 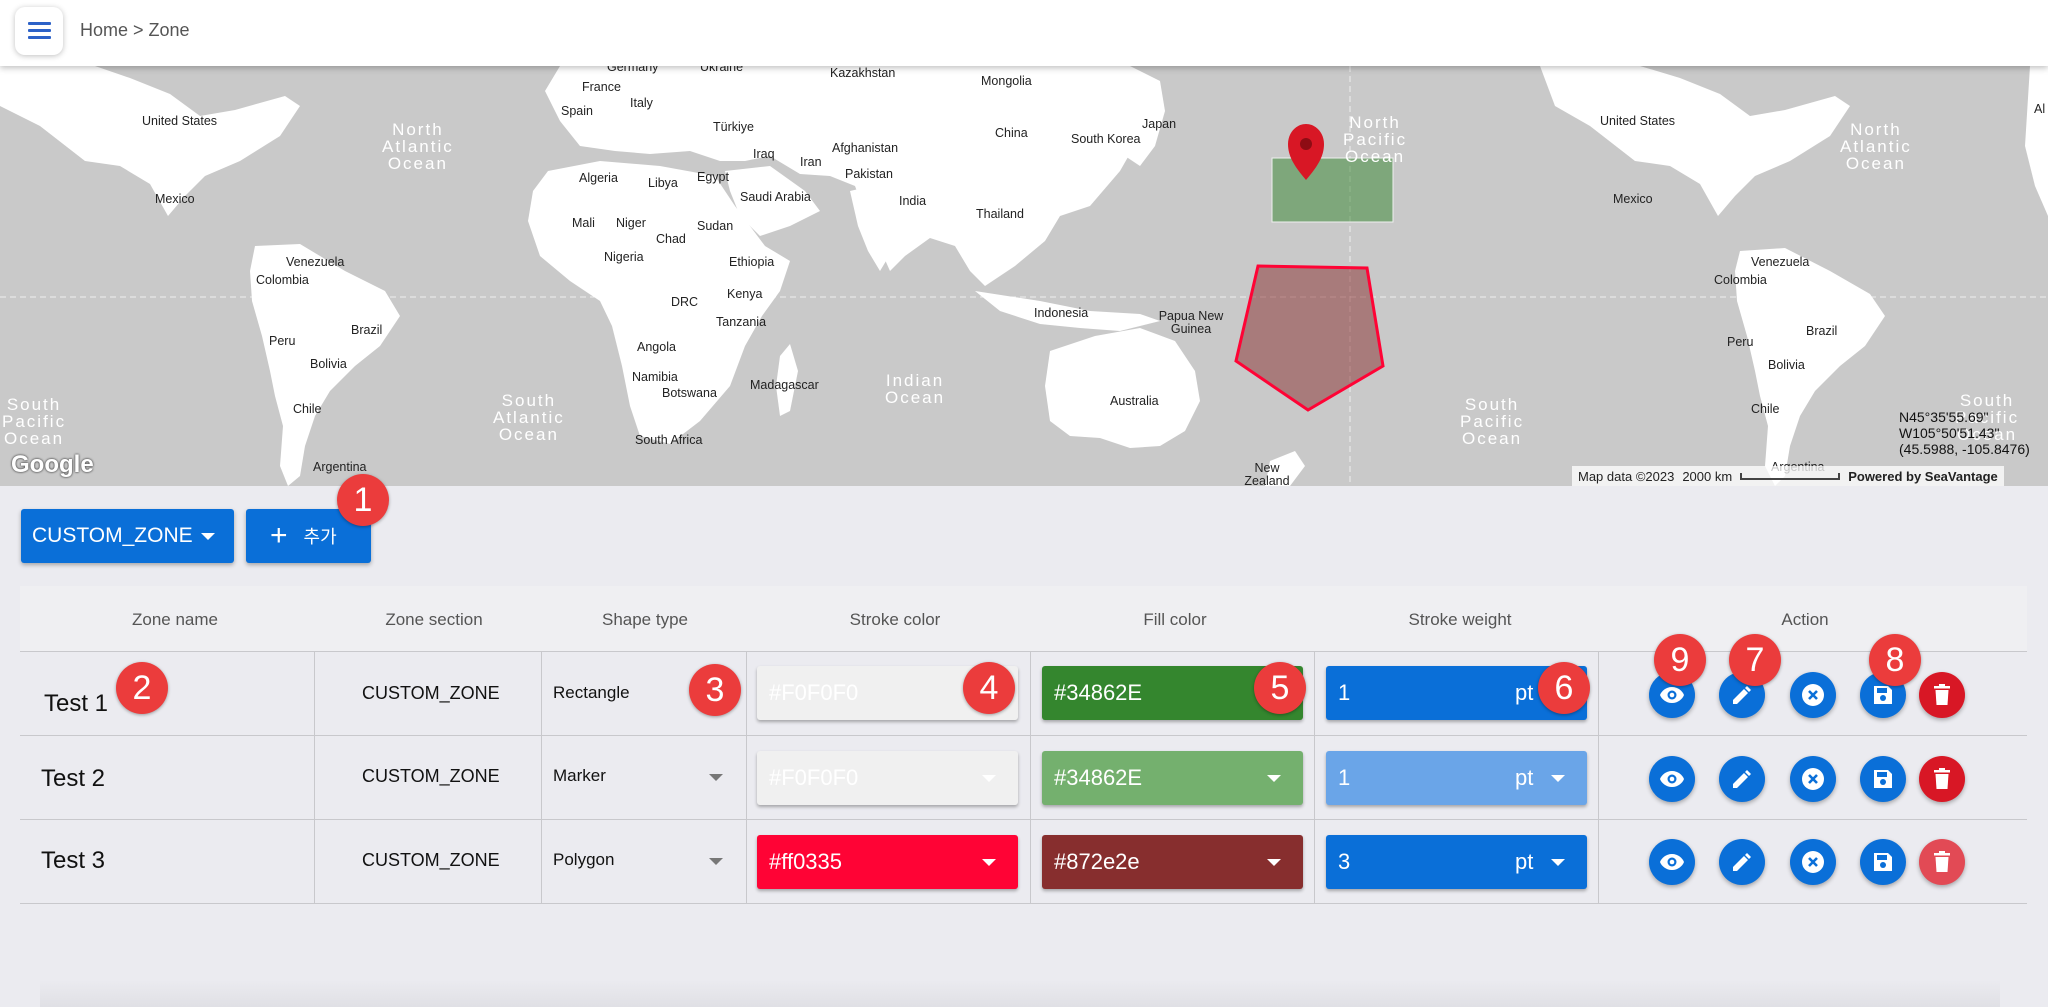 I want to click on shape-type-cell: Polygon, so click(x=584, y=859).